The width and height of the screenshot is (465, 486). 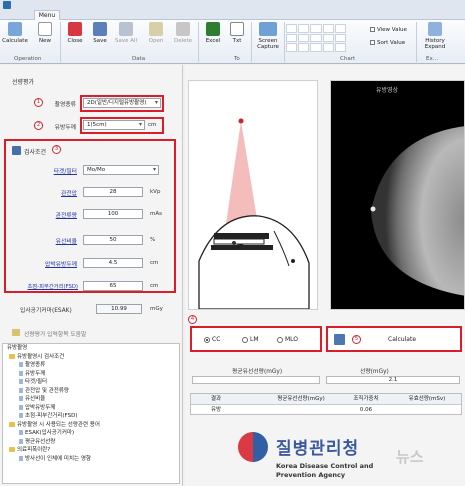 I want to click on help-question: 선량평가 입력항목 도움말, so click(x=55, y=335).